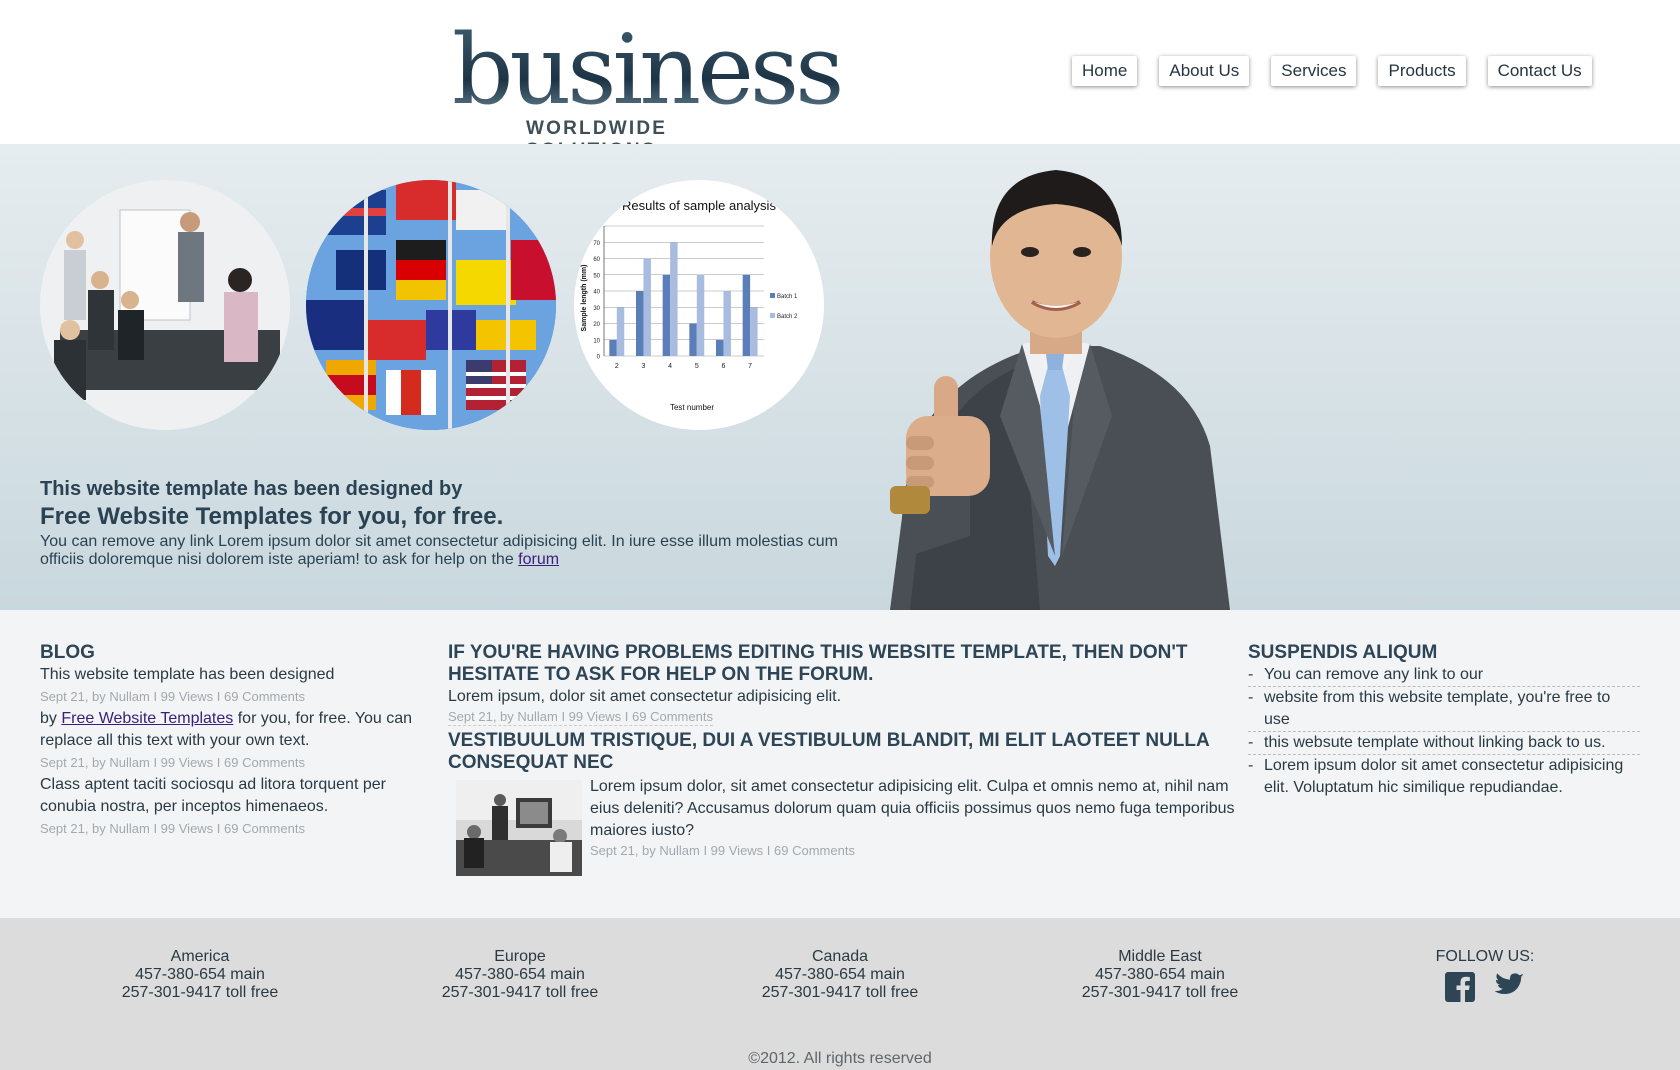 This screenshot has width=1680, height=1070. Describe the element at coordinates (1485, 956) in the screenshot. I see `follow-us-label: FOLLOW US:` at that location.